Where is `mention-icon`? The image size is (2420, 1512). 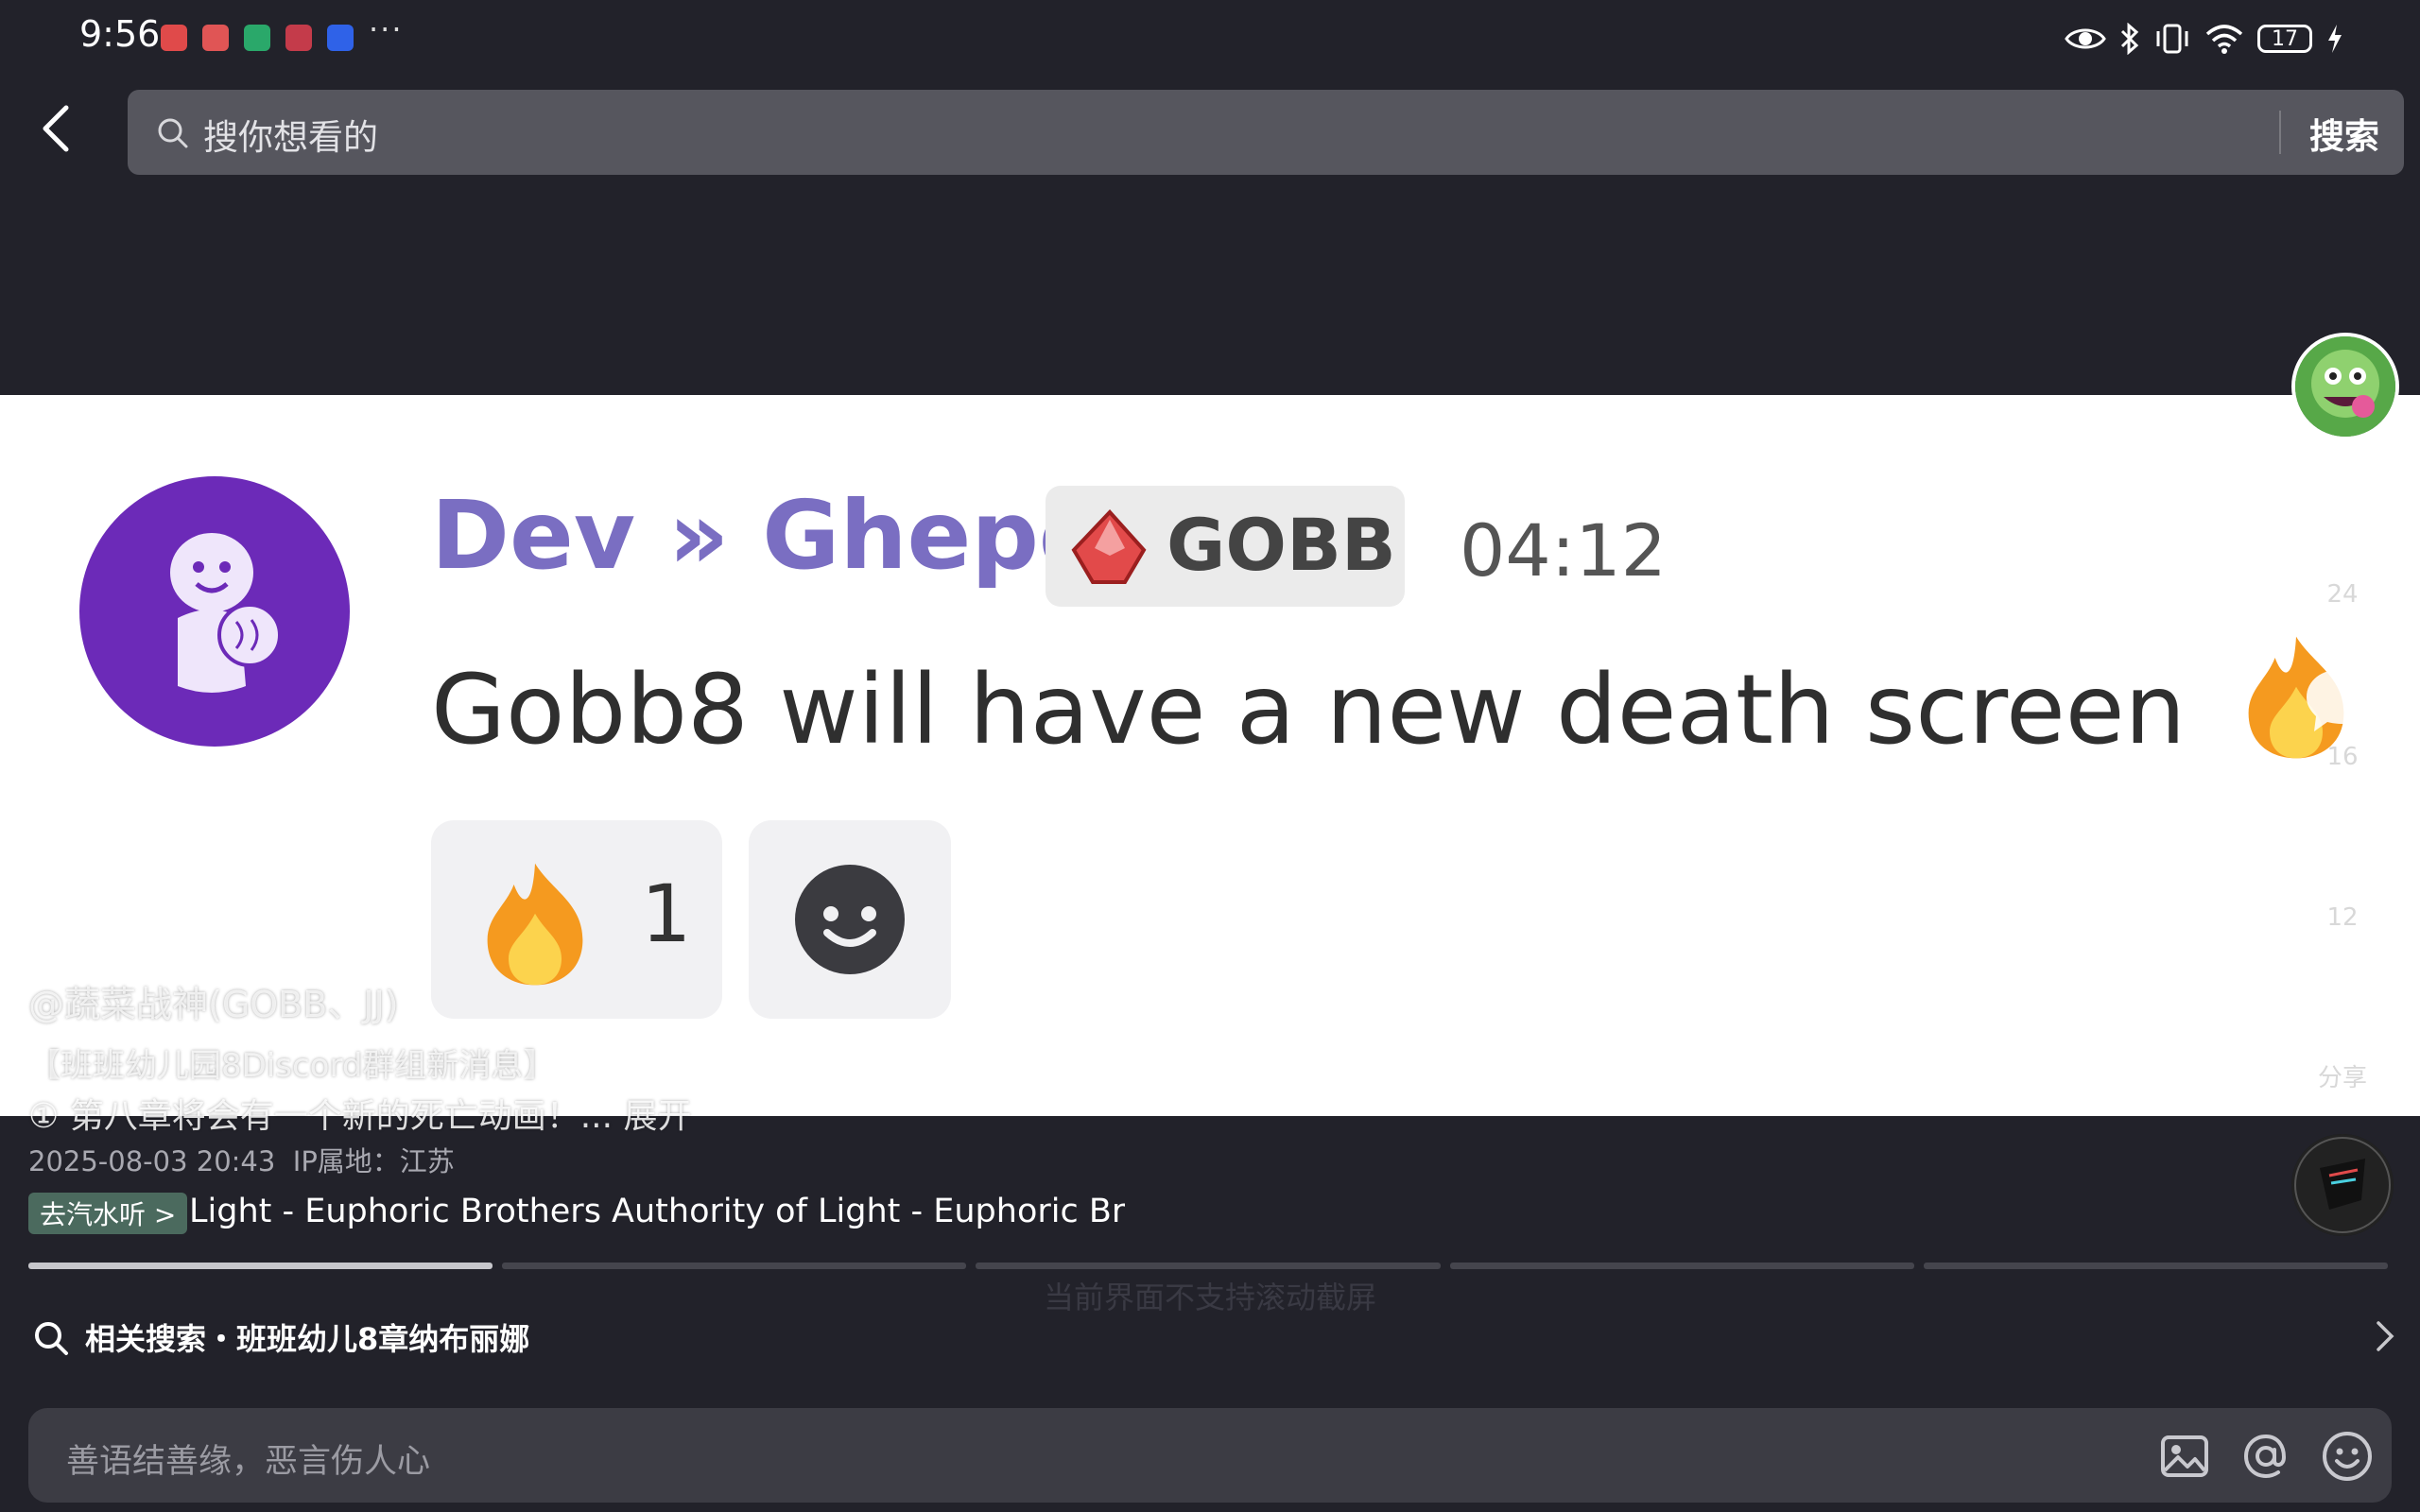 mention-icon is located at coordinates (2266, 1456).